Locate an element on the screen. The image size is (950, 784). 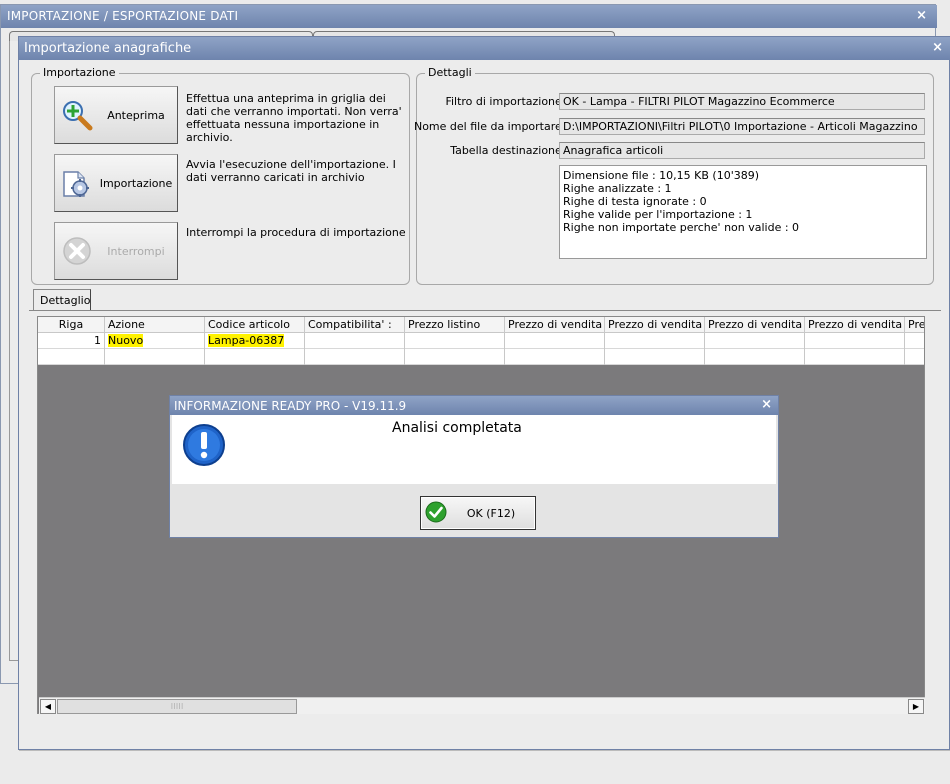
tab-divider is located at coordinates (485, 310).